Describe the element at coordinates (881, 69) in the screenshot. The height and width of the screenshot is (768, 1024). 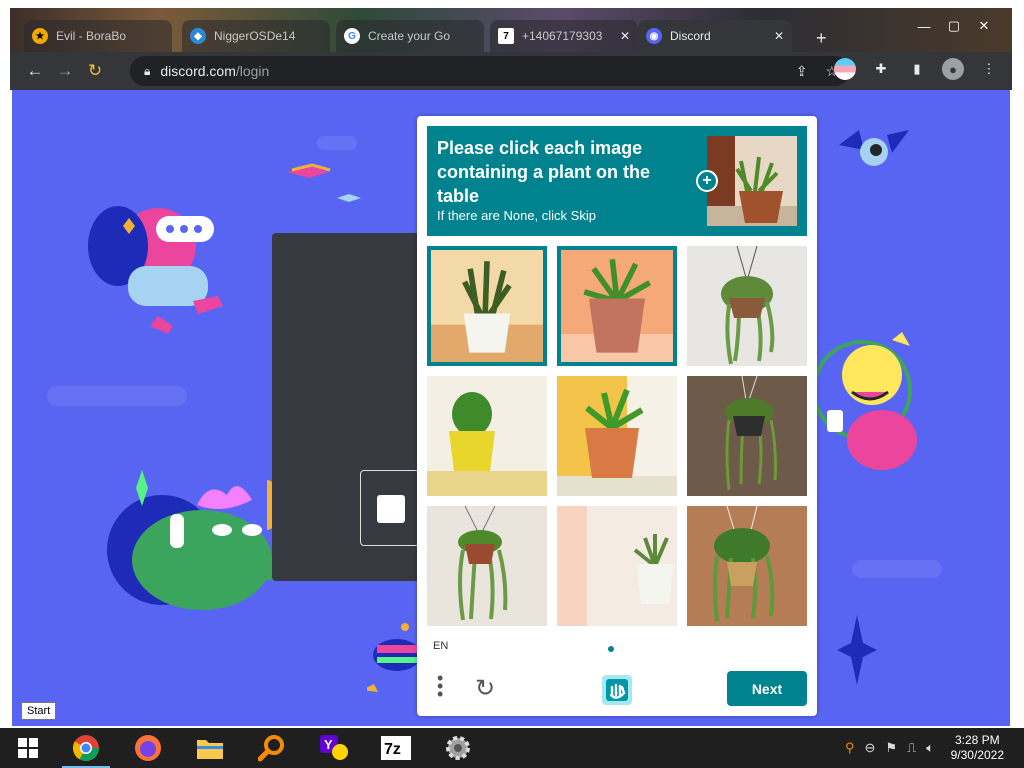
I see `puzzle-icon: ✚` at that location.